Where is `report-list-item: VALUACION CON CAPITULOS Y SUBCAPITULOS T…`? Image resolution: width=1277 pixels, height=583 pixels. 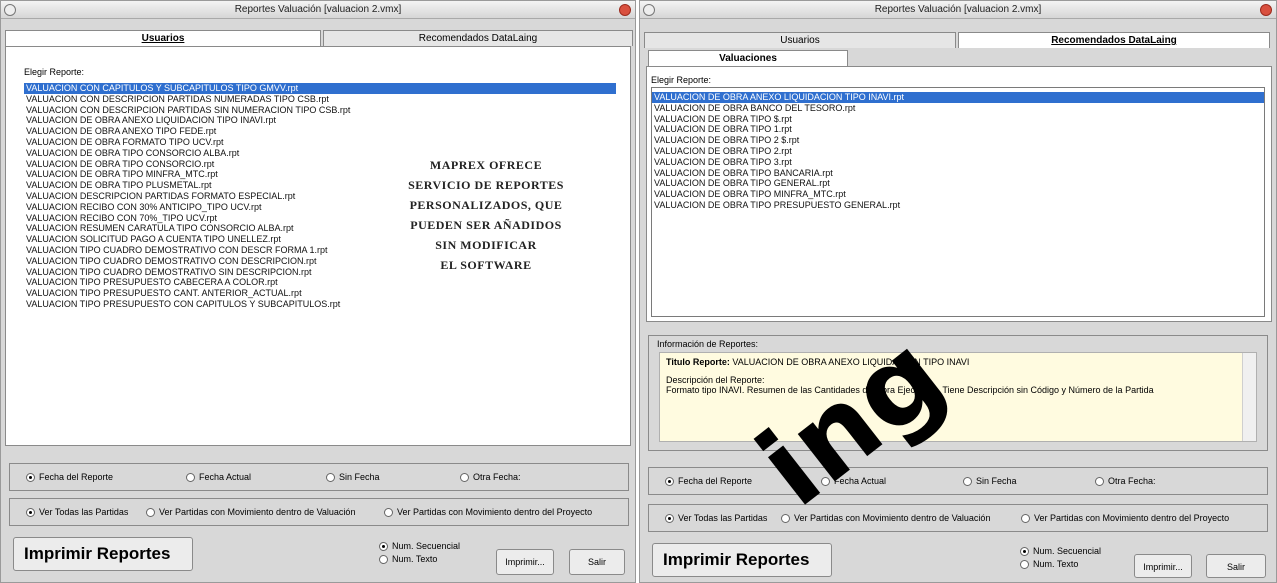 report-list-item: VALUACION CON CAPITULOS Y SUBCAPITULOS T… is located at coordinates (320, 88).